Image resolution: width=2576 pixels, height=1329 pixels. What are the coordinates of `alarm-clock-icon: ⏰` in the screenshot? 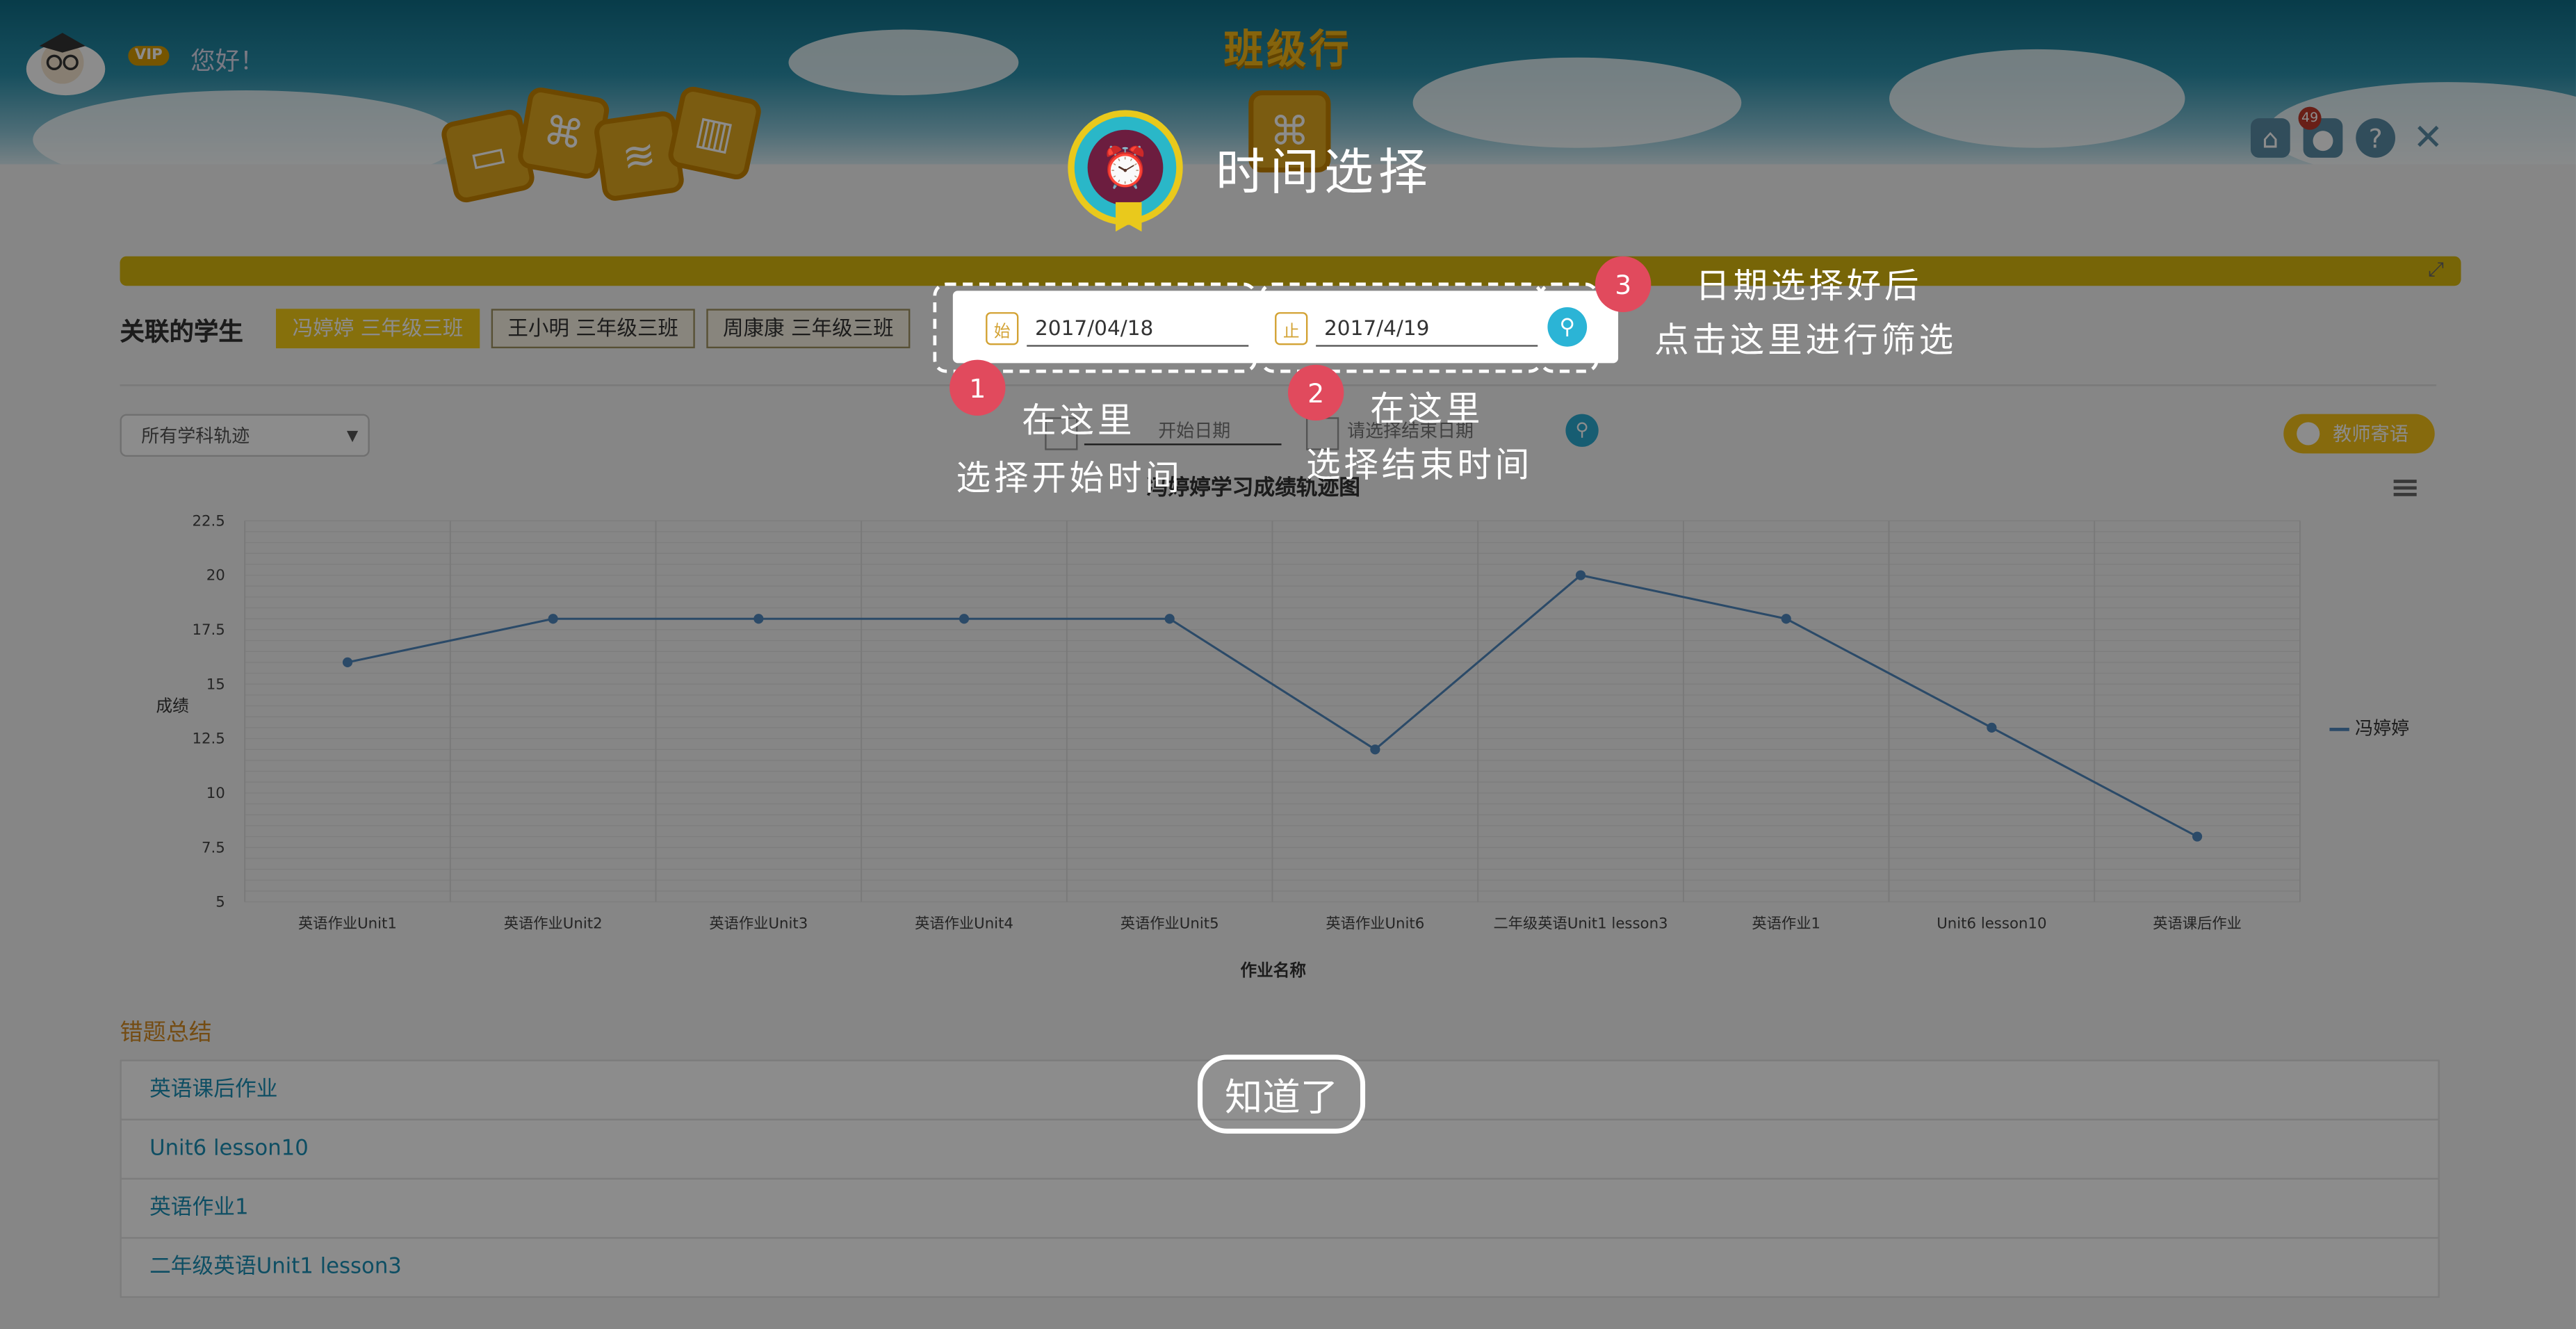 It's located at (1125, 167).